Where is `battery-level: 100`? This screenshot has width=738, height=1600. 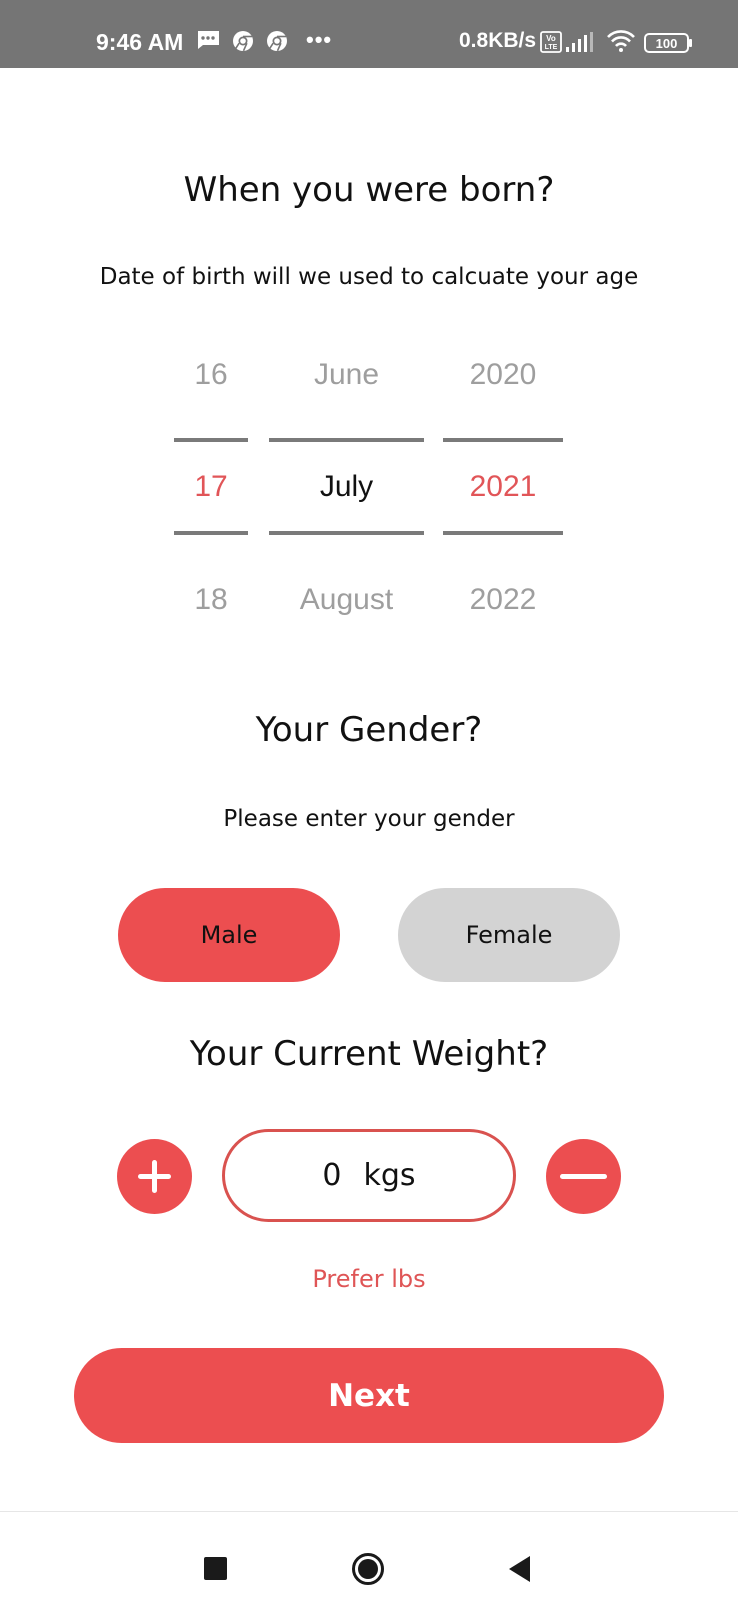
battery-level: 100 is located at coordinates (667, 43).